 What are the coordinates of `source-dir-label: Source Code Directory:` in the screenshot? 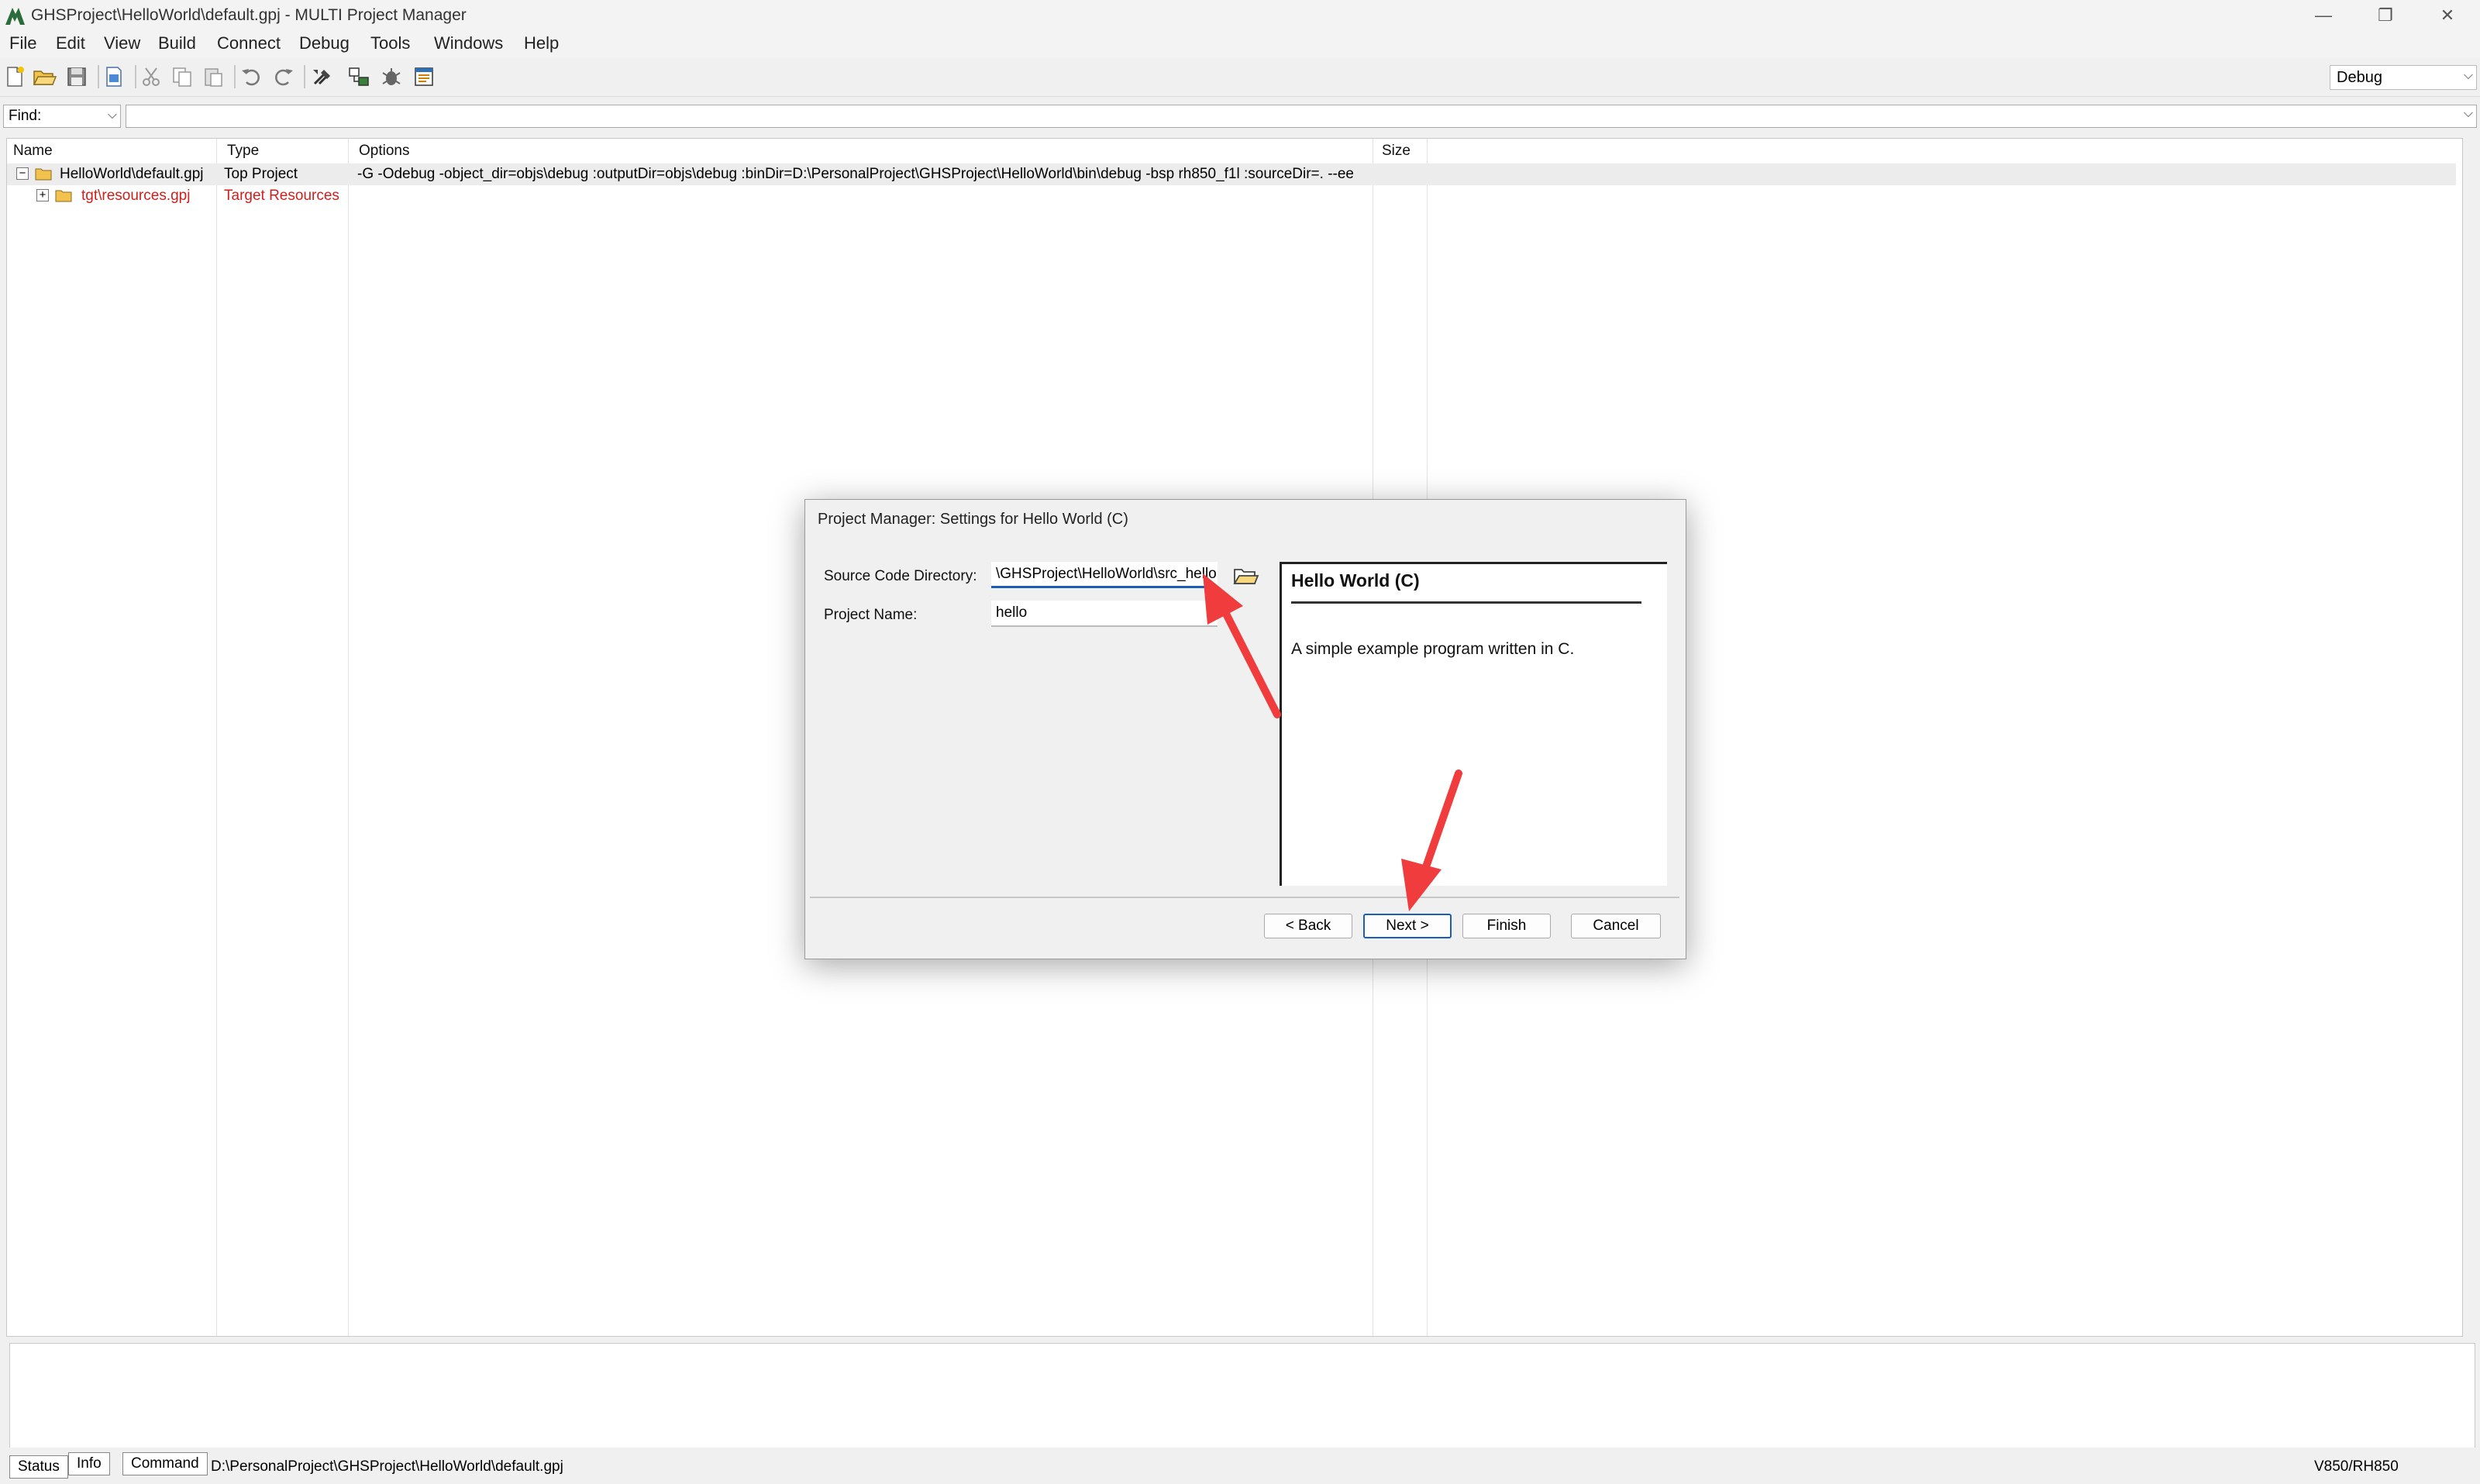 It's located at (901, 576).